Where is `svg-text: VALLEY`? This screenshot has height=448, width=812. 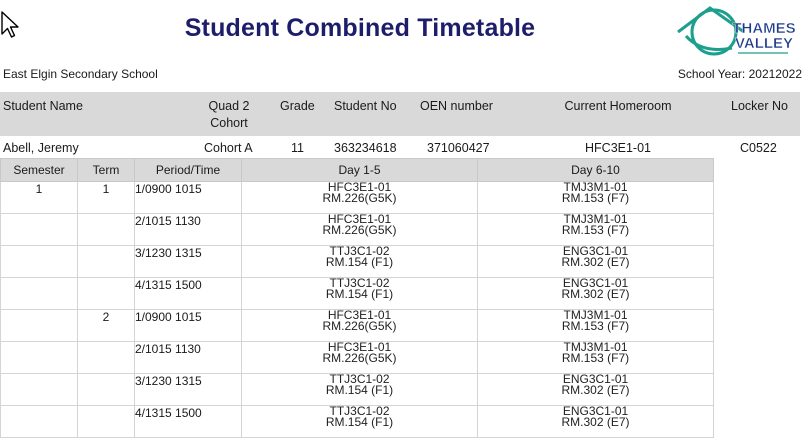 svg-text: VALLEY is located at coordinates (764, 43).